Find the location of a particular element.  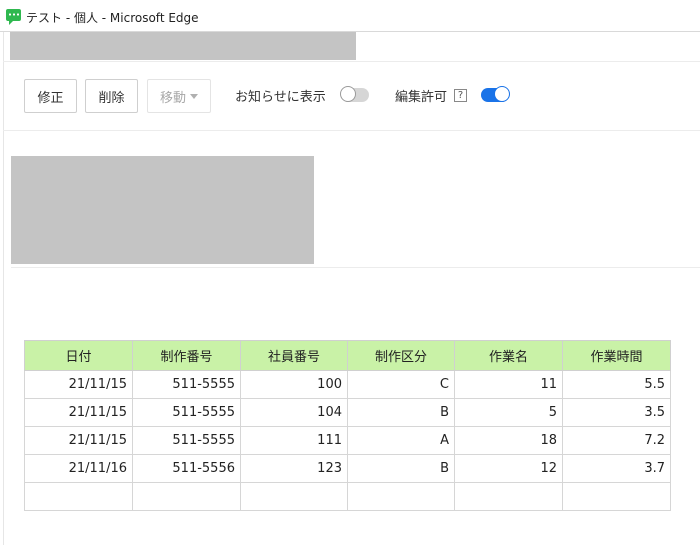

cell-date is located at coordinates (78, 496).